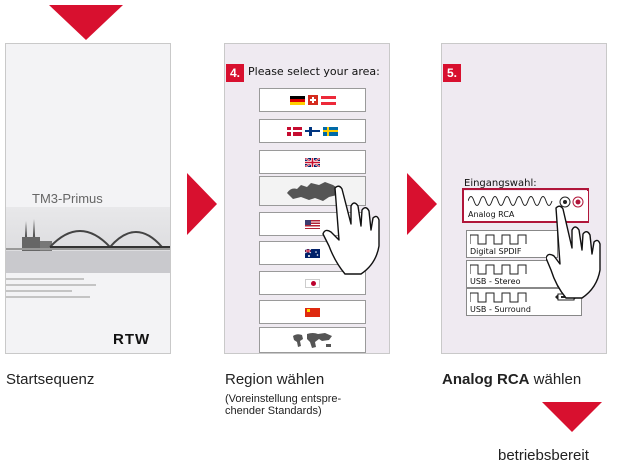 This screenshot has width=618, height=470. I want to click on cn-flag-icon, so click(312, 312).